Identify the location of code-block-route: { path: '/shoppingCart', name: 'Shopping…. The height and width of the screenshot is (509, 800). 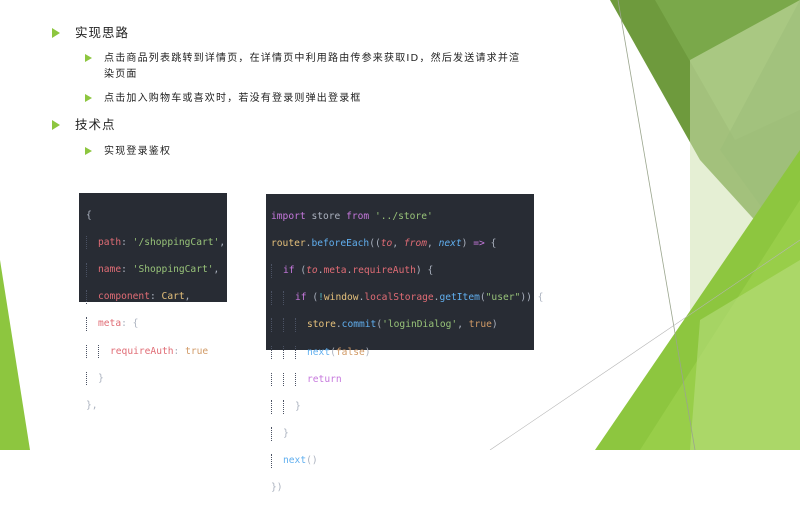
(153, 302).